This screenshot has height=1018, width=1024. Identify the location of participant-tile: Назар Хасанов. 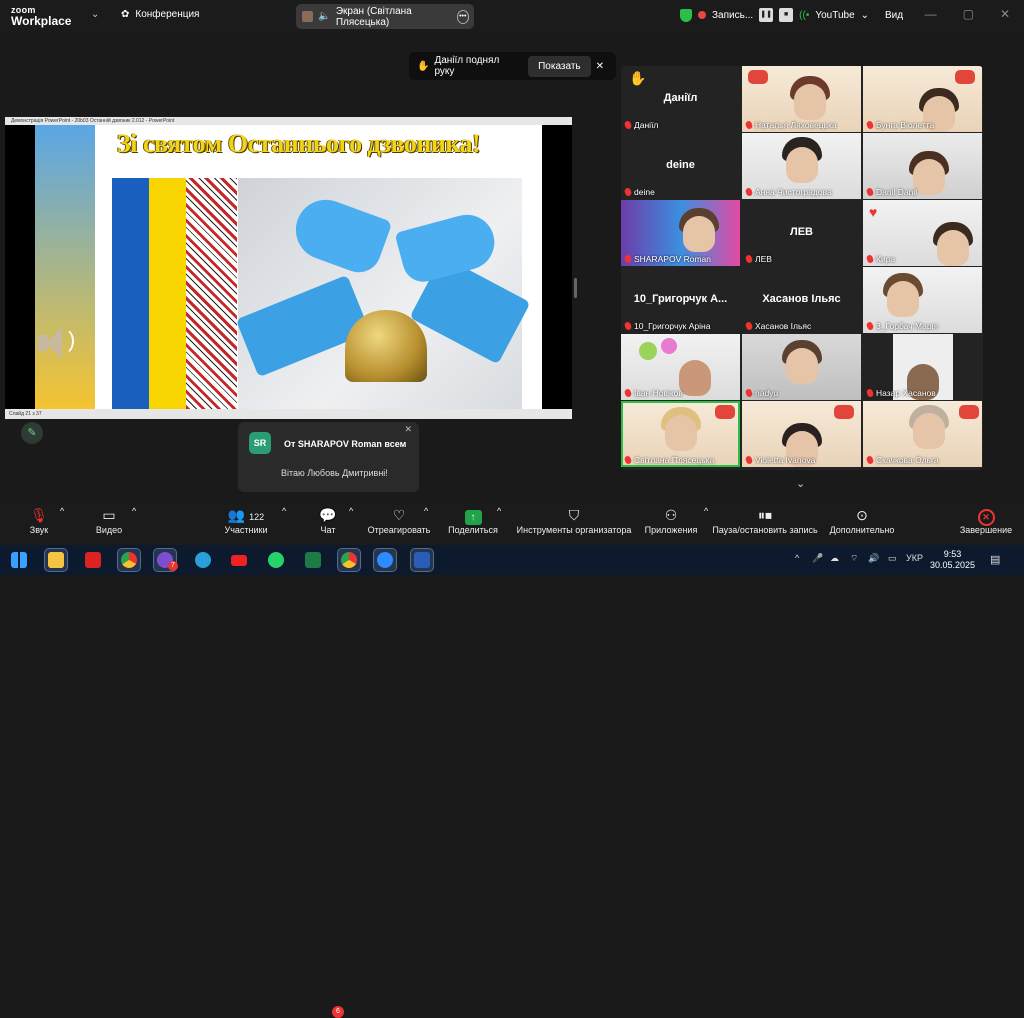
(922, 367).